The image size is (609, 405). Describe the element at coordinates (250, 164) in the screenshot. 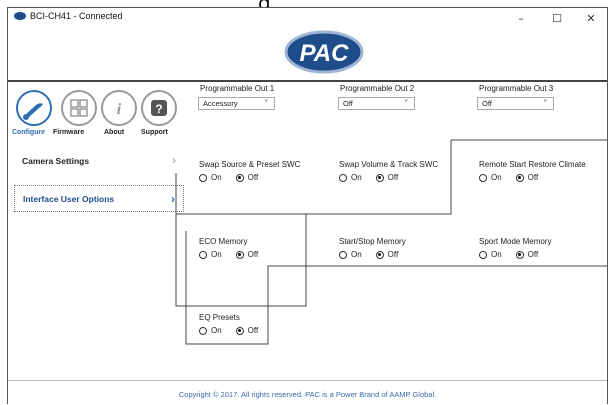

I see `swap-source-label: Swap Source & Preset SWC` at that location.